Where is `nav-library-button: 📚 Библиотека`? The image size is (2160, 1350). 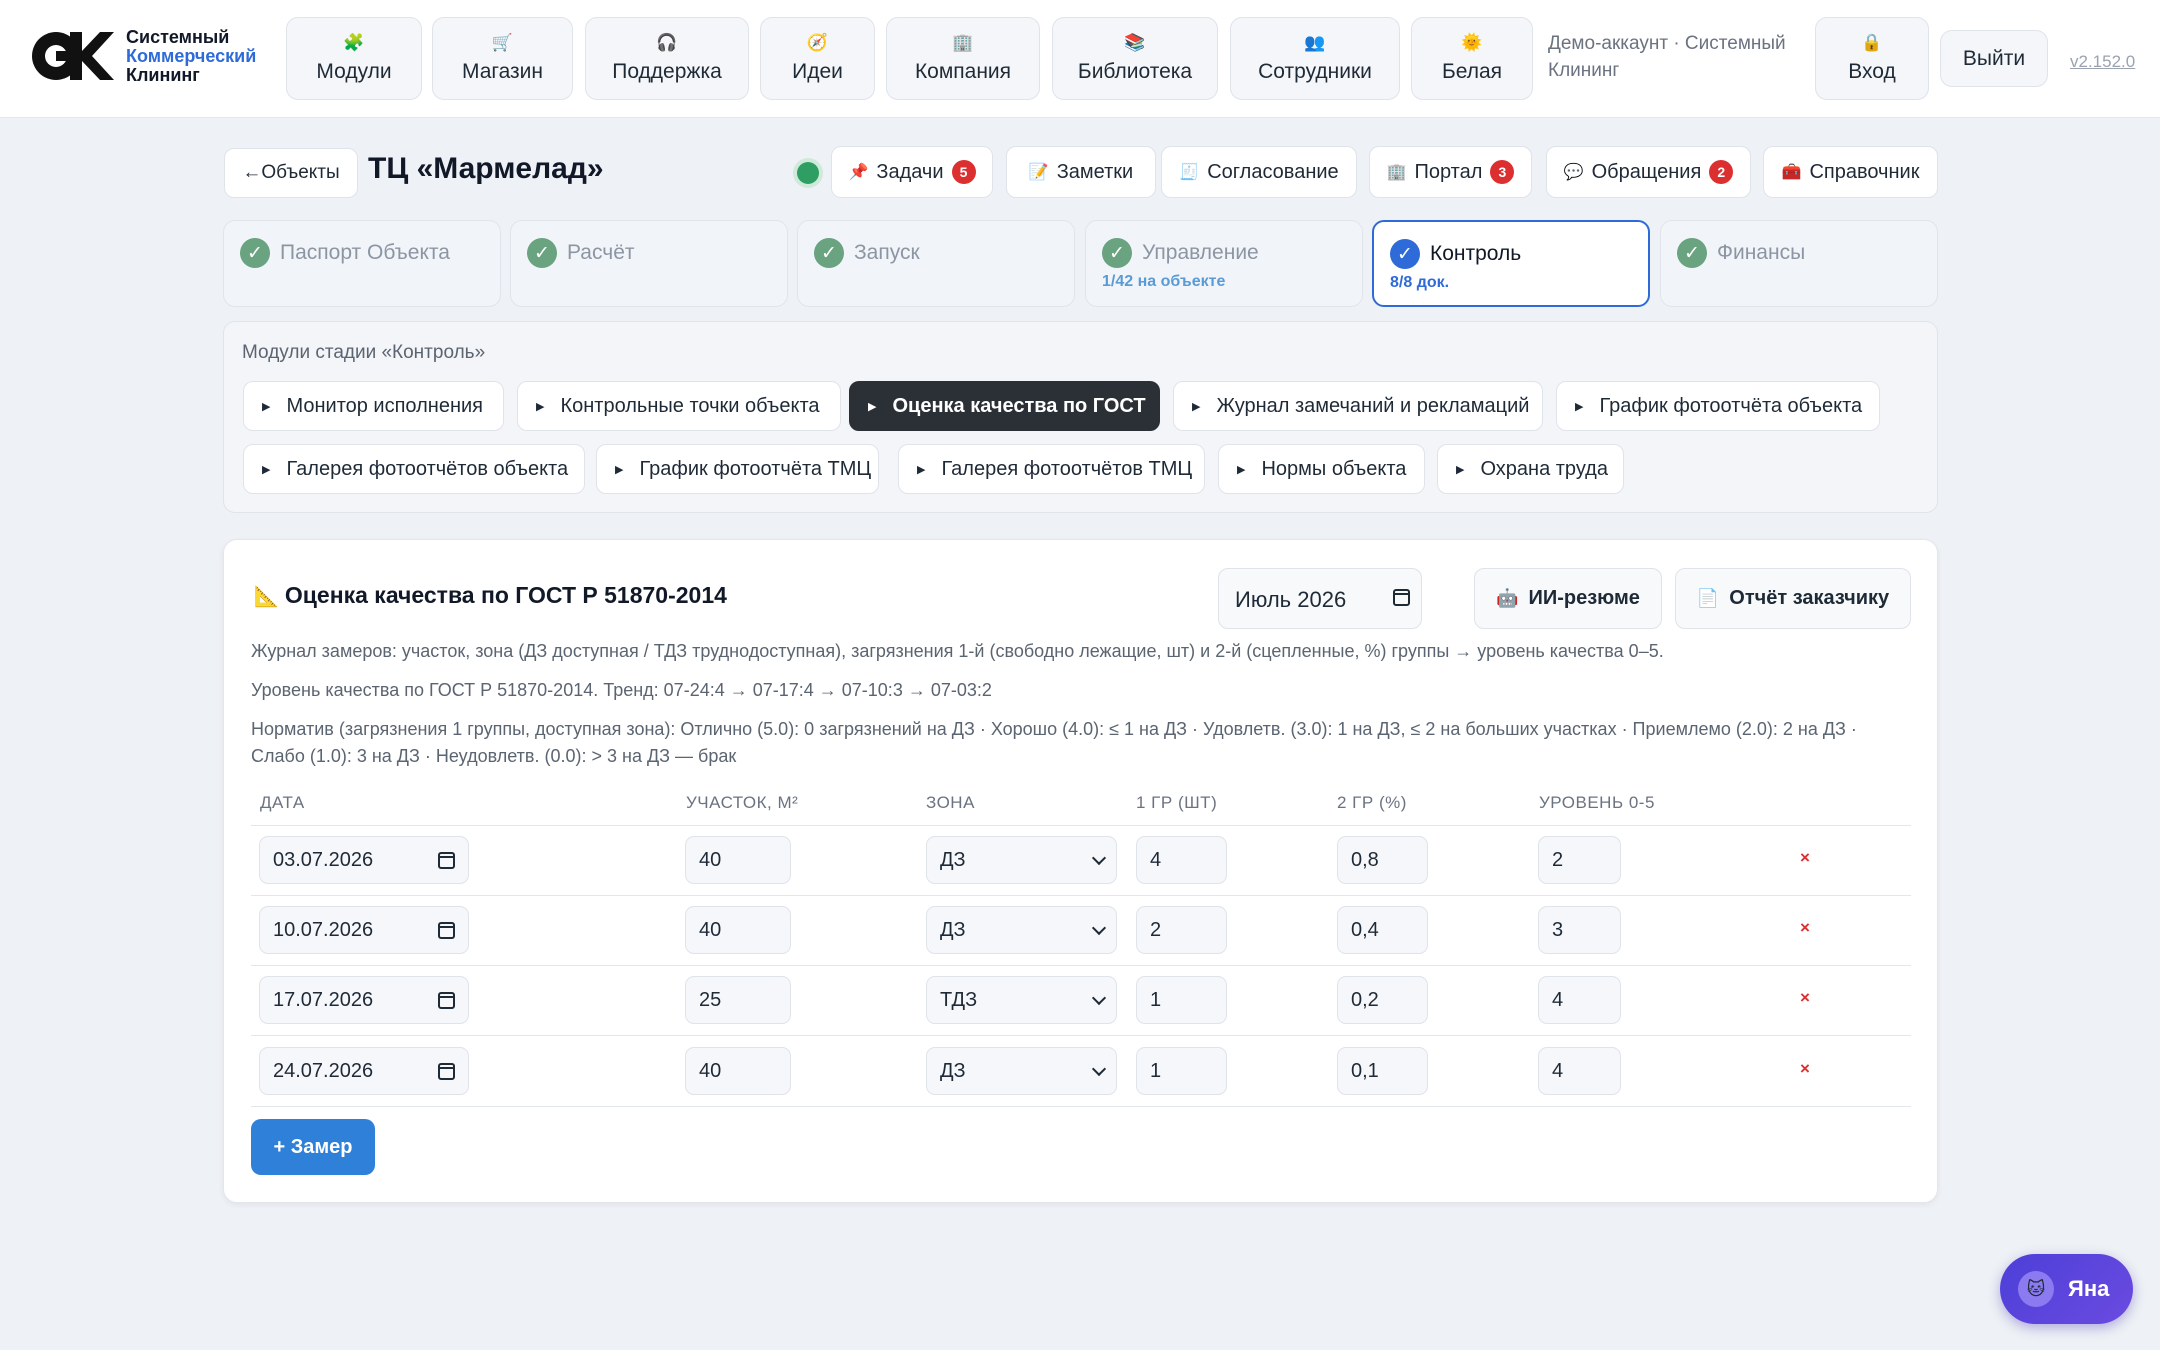 nav-library-button: 📚 Библиотека is located at coordinates (1135, 58).